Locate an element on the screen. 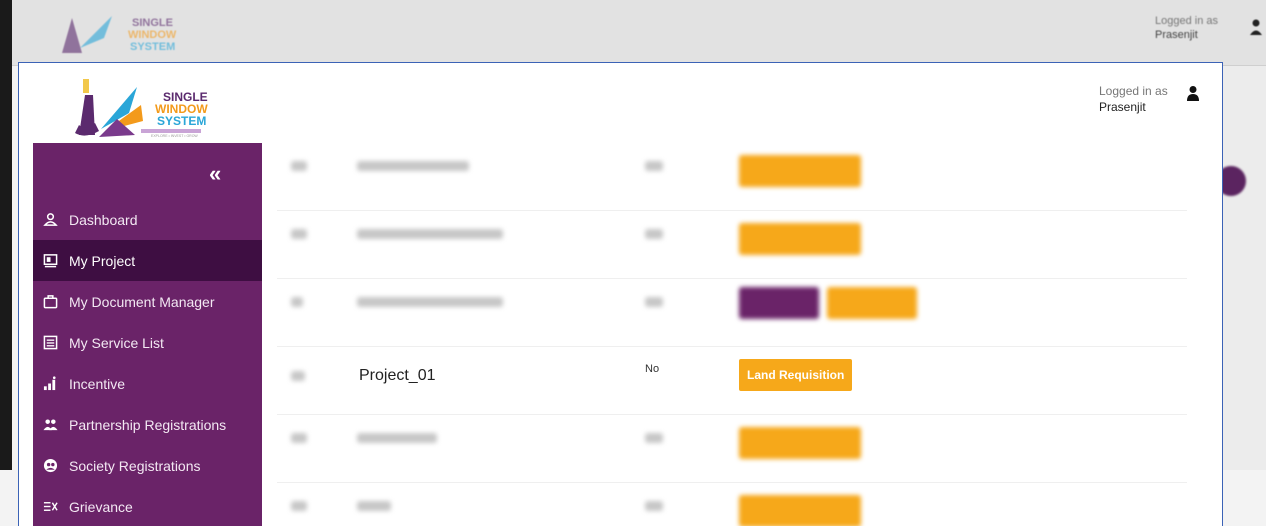  background-user-icon is located at coordinates (1256, 27).